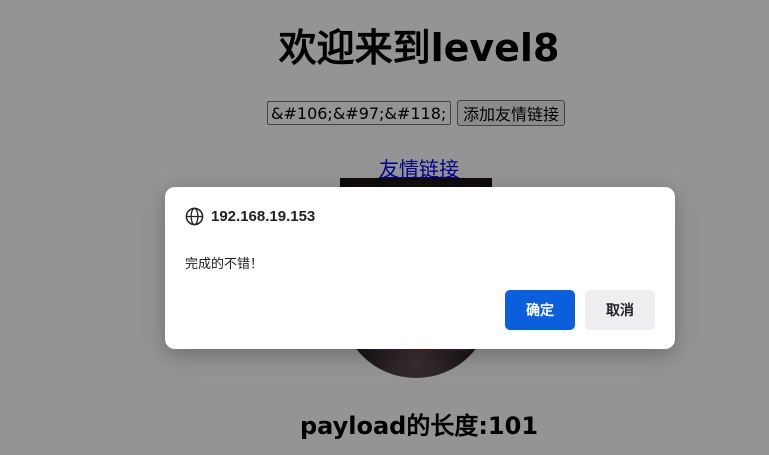 The height and width of the screenshot is (455, 769). I want to click on globe-icon, so click(194, 216).